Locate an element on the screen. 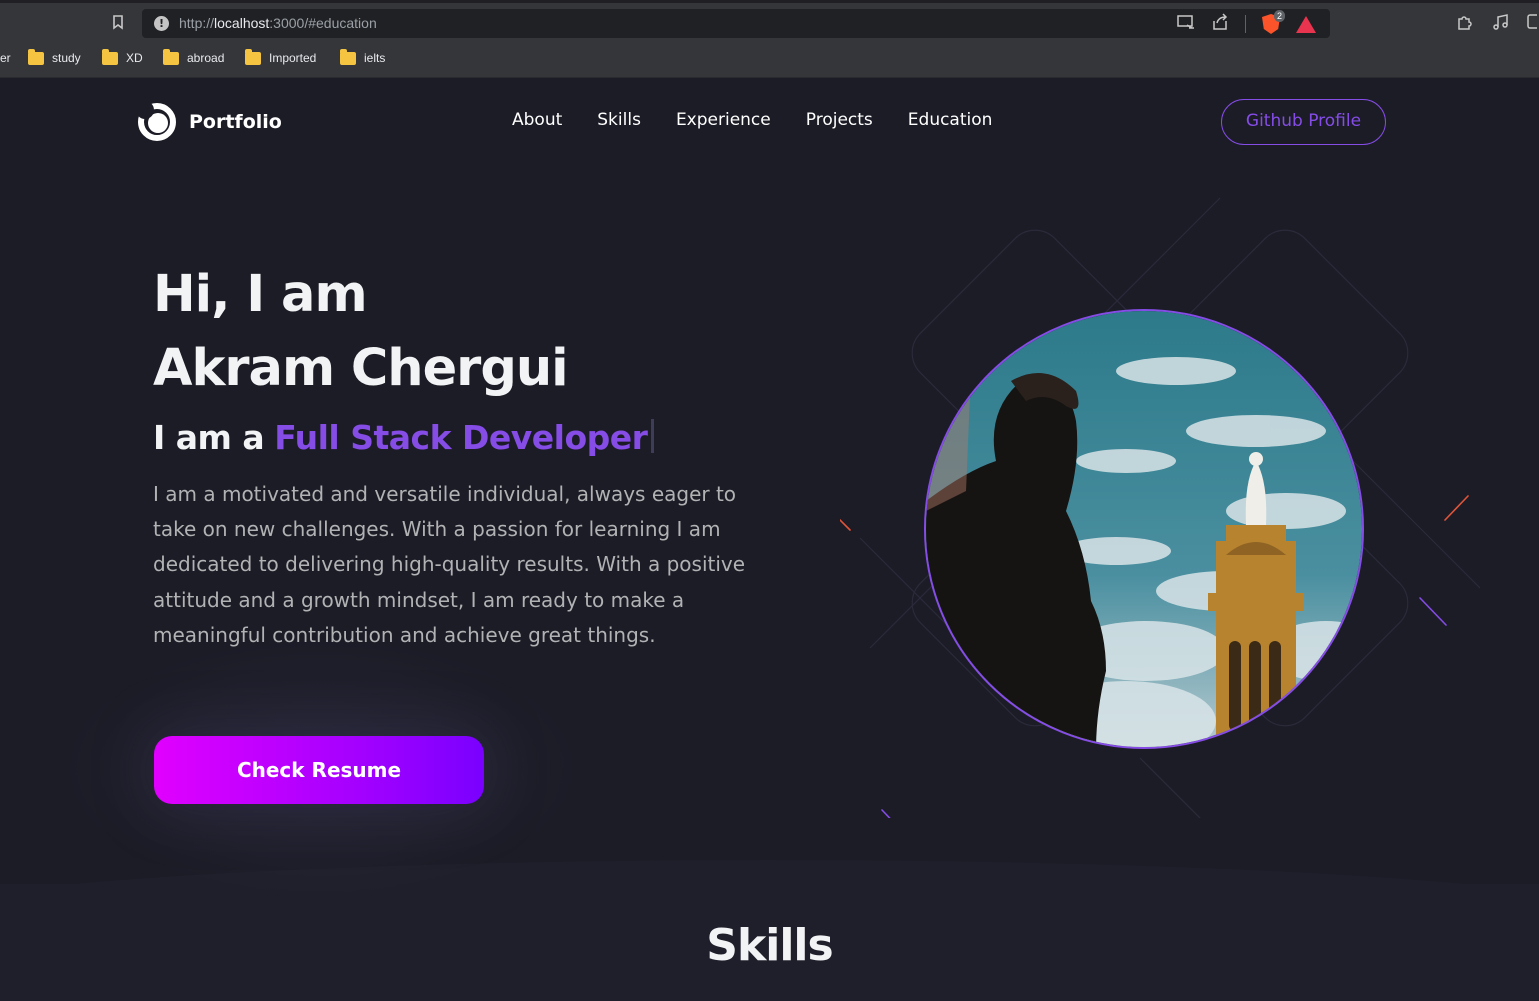 This screenshot has height=1001, width=1539. bookmark-label: abroad is located at coordinates (206, 58).